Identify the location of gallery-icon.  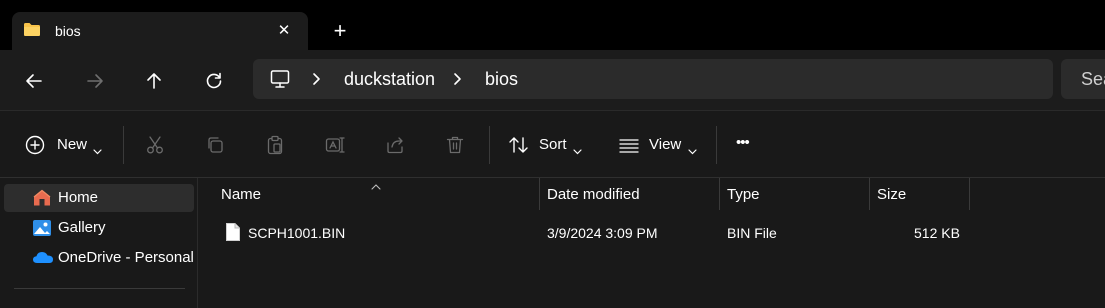
(42, 228).